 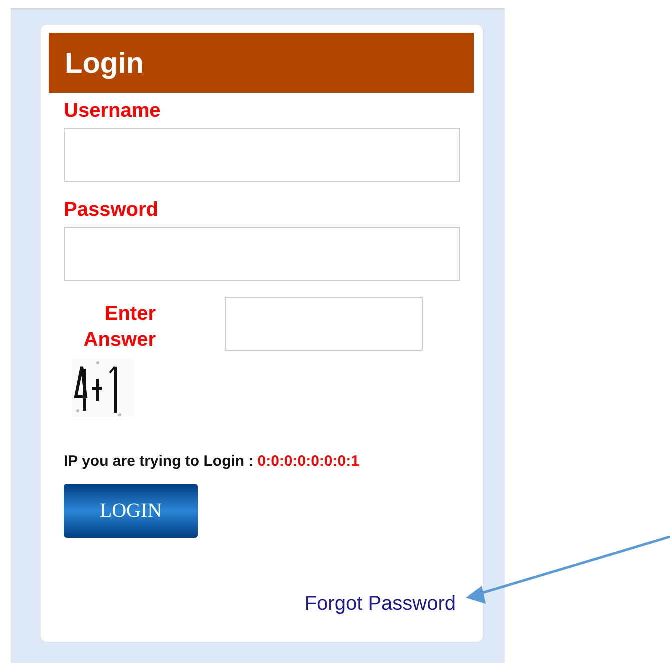 I want to click on username-label: Username, so click(x=112, y=111).